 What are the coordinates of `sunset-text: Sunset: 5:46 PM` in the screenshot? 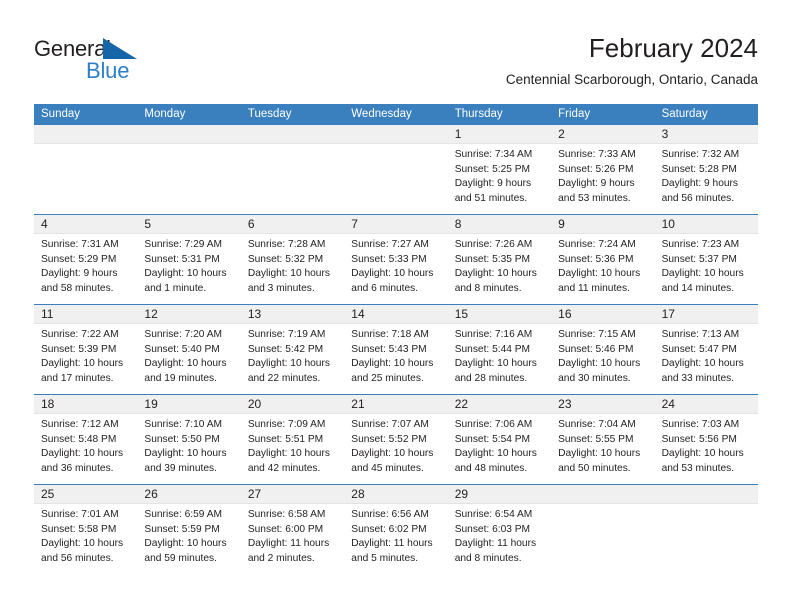 It's located at (596, 349).